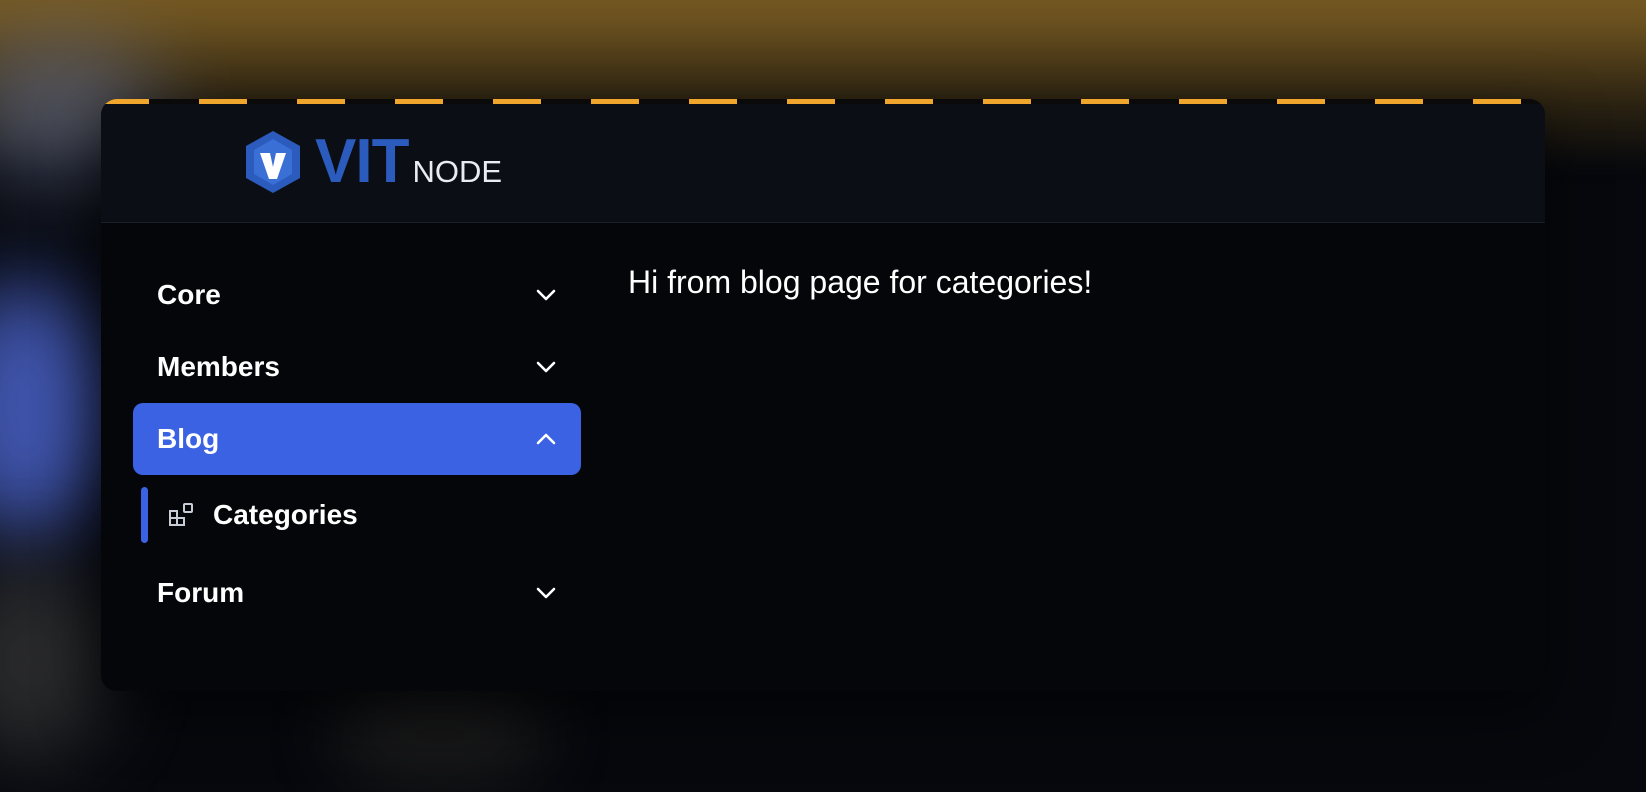 This screenshot has height=792, width=1646. I want to click on sidebar-item-label: Core, so click(189, 294).